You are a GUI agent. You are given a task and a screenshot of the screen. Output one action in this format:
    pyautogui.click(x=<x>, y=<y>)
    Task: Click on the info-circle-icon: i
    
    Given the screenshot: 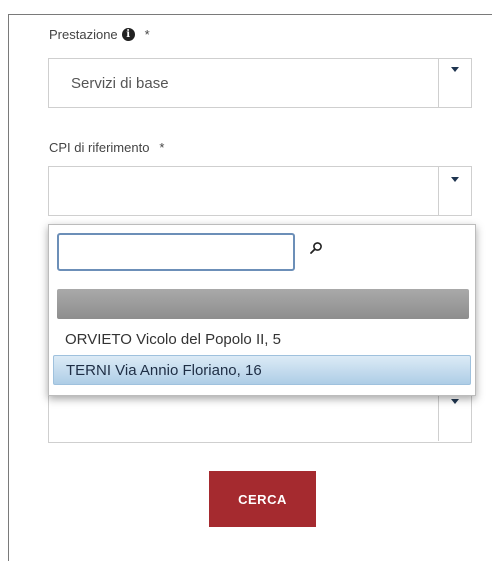 What is the action you would take?
    pyautogui.click(x=128, y=34)
    